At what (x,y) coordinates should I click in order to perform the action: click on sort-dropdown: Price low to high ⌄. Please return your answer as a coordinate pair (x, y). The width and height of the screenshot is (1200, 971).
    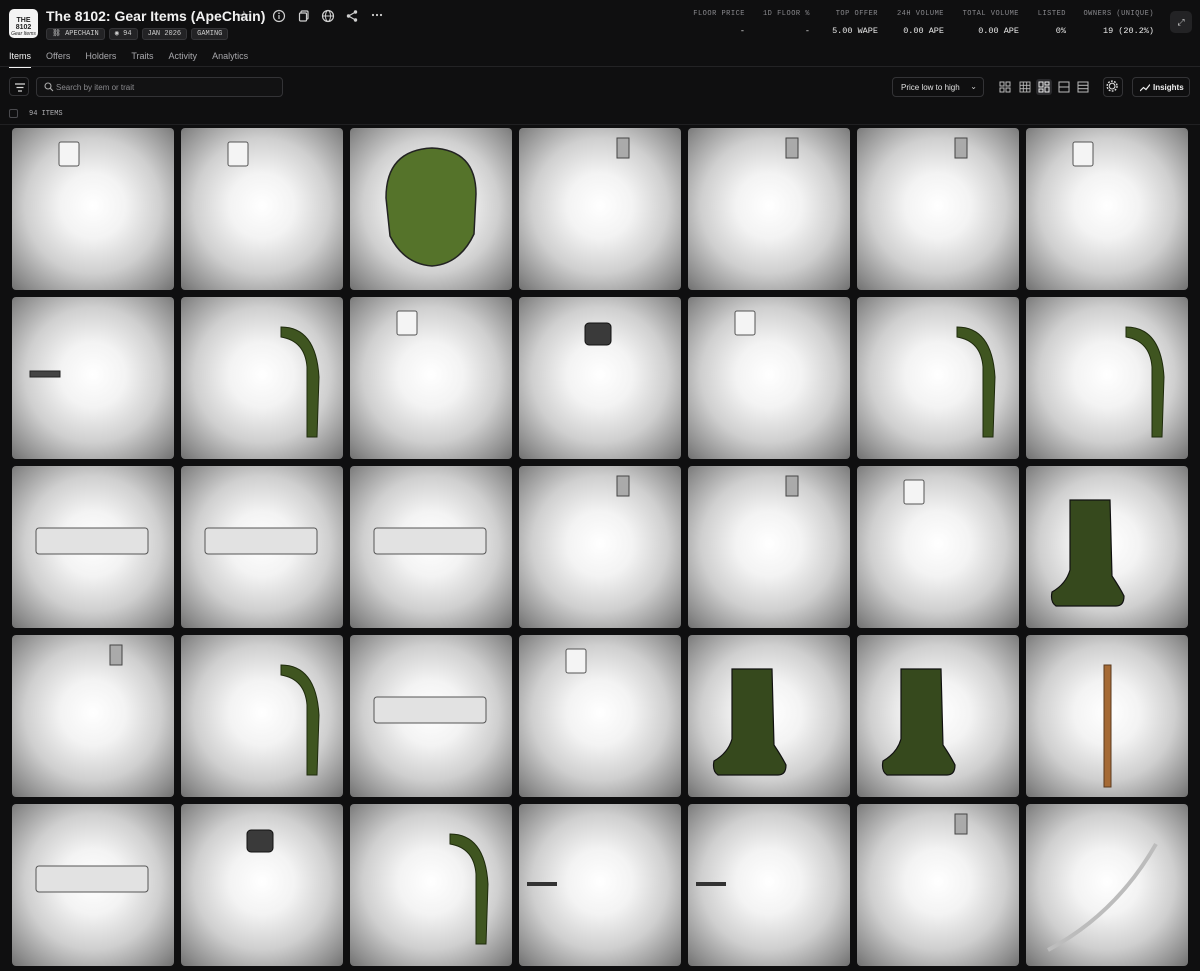
    Looking at the image, I should click on (938, 87).